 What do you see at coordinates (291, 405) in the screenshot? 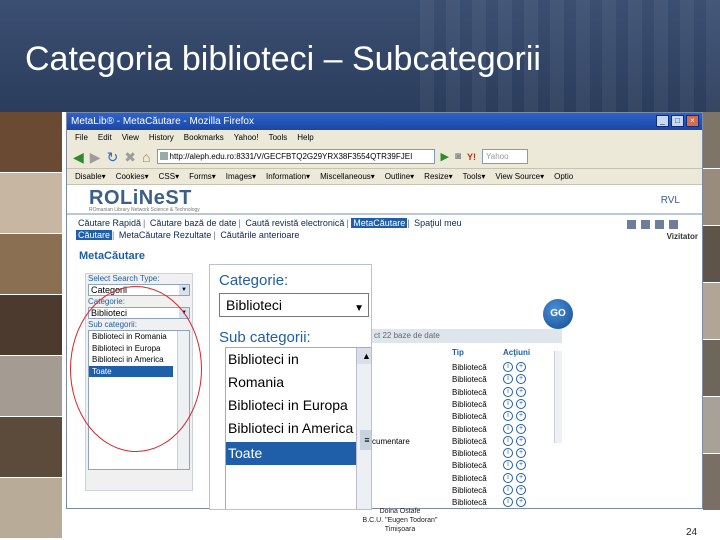
I see `zoom-subcategory-option: Biblioteci in Europa` at bounding box center [291, 405].